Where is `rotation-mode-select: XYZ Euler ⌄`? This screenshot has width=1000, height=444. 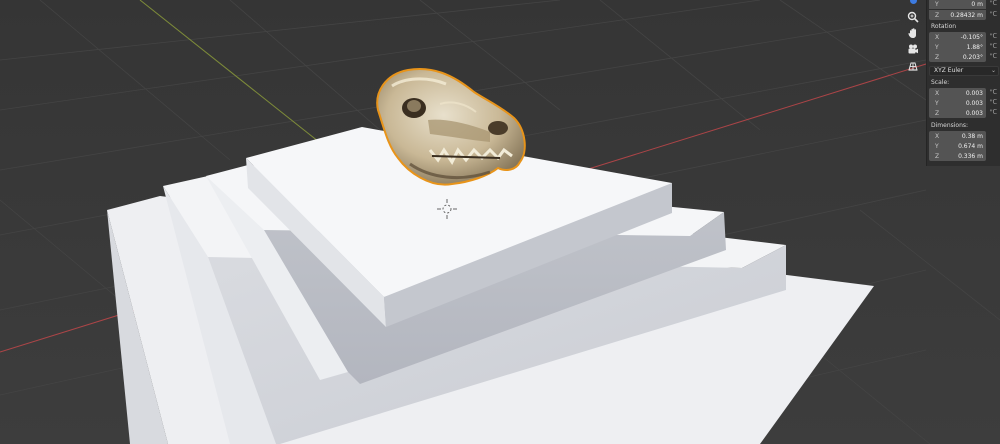 rotation-mode-select: XYZ Euler ⌄ is located at coordinates (964, 71).